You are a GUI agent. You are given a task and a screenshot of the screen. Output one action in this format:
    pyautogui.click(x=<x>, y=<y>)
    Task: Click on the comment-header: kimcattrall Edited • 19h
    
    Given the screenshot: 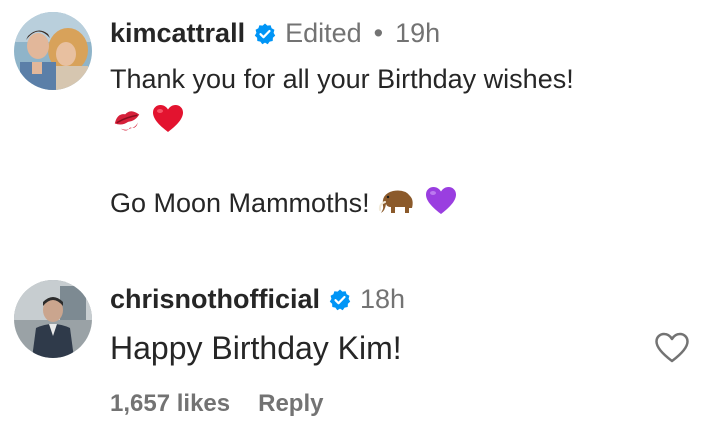 What is the action you would take?
    pyautogui.click(x=275, y=33)
    